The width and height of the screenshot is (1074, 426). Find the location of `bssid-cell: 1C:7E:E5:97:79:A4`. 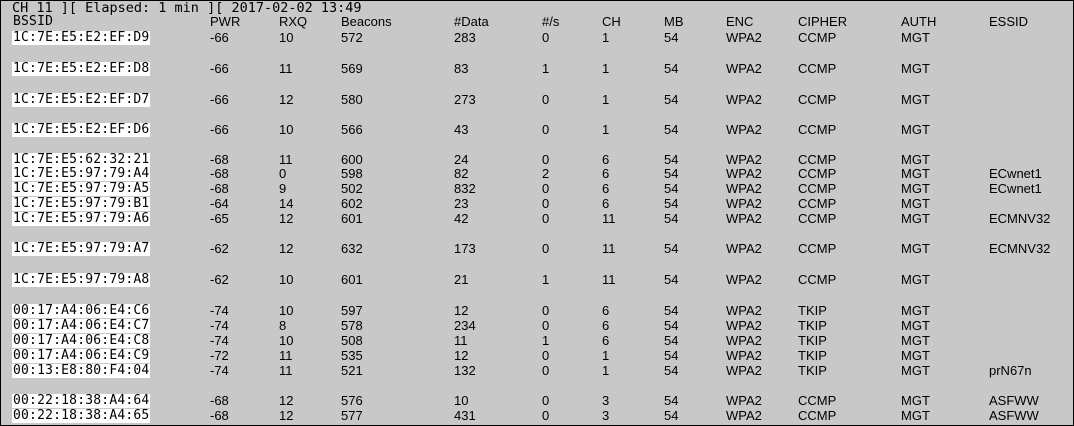

bssid-cell: 1C:7E:E5:97:79:A4 is located at coordinates (81, 173).